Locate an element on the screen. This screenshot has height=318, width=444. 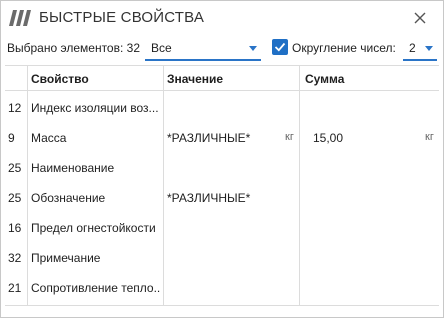
table-row: 9 Масса *РАЗЛИЧНЫЕ* кг 15,00 кг is located at coordinates (222, 136).